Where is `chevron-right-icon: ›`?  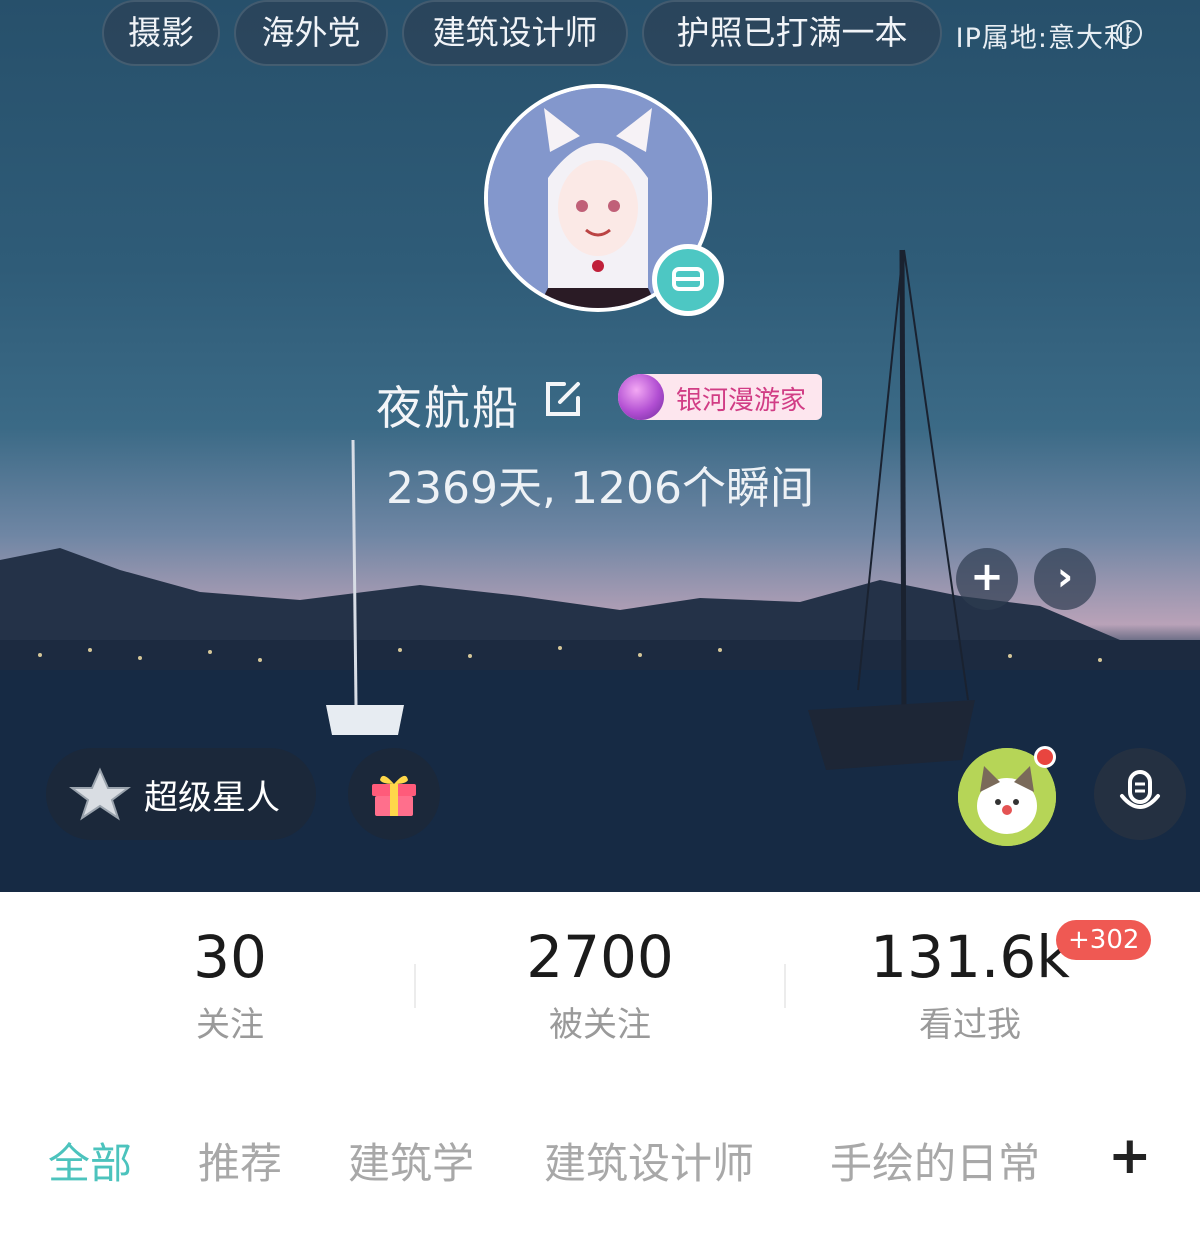
chevron-right-icon: › is located at coordinates (1065, 579).